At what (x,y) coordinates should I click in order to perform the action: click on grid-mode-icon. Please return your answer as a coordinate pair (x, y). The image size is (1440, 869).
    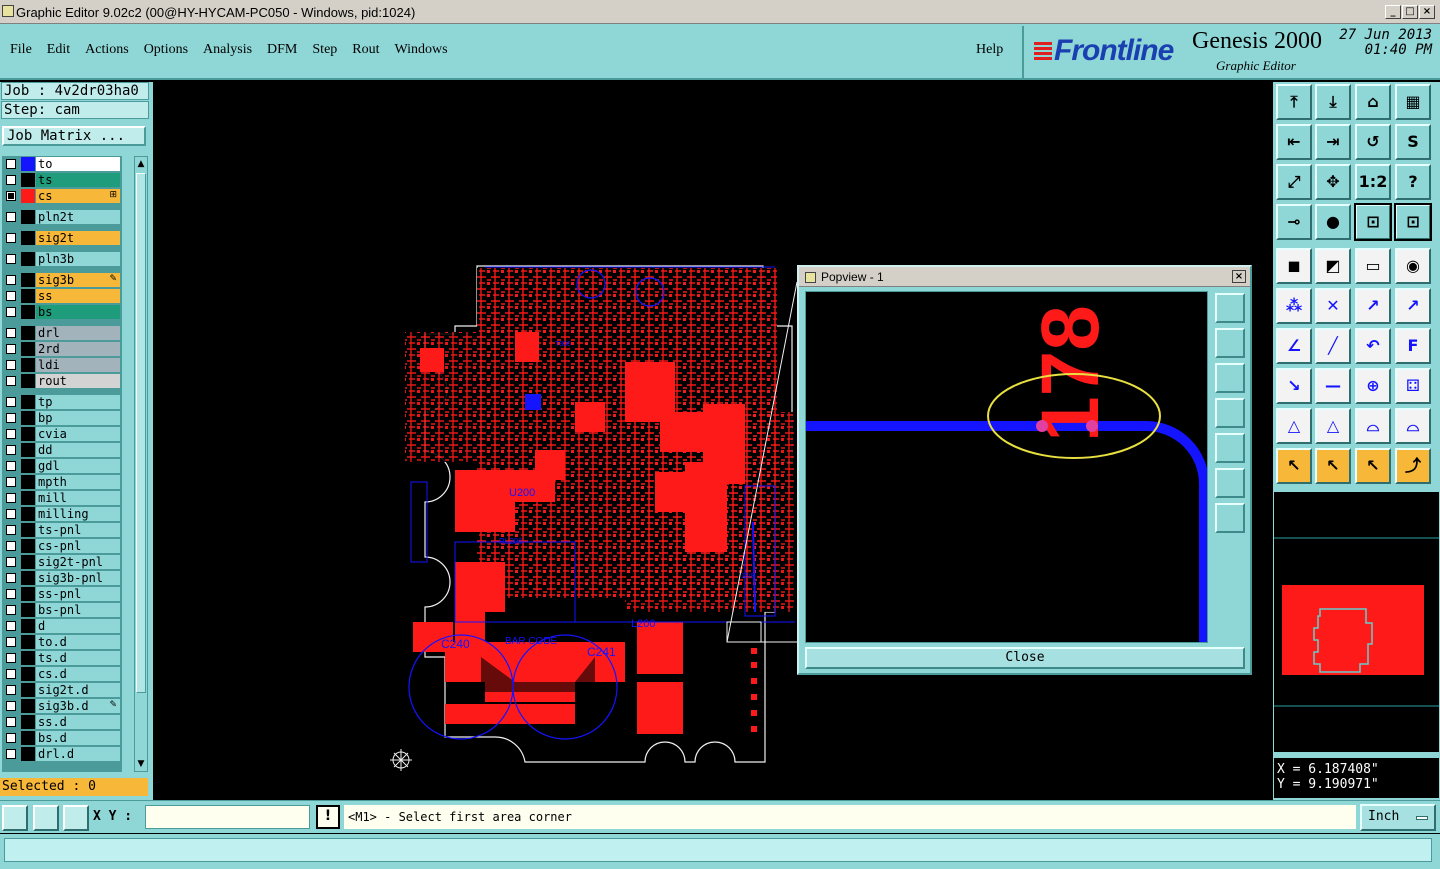
    Looking at the image, I should click on (76, 818).